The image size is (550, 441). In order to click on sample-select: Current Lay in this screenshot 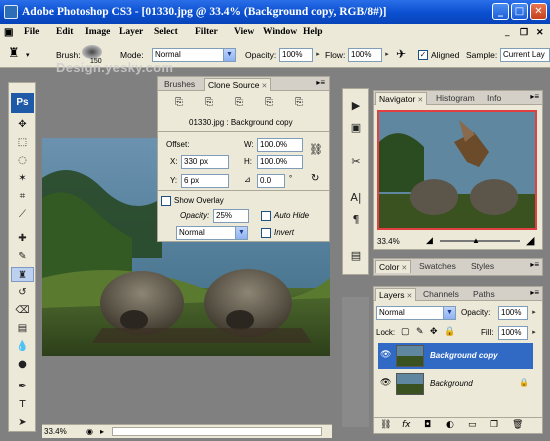, I will do `click(525, 55)`.